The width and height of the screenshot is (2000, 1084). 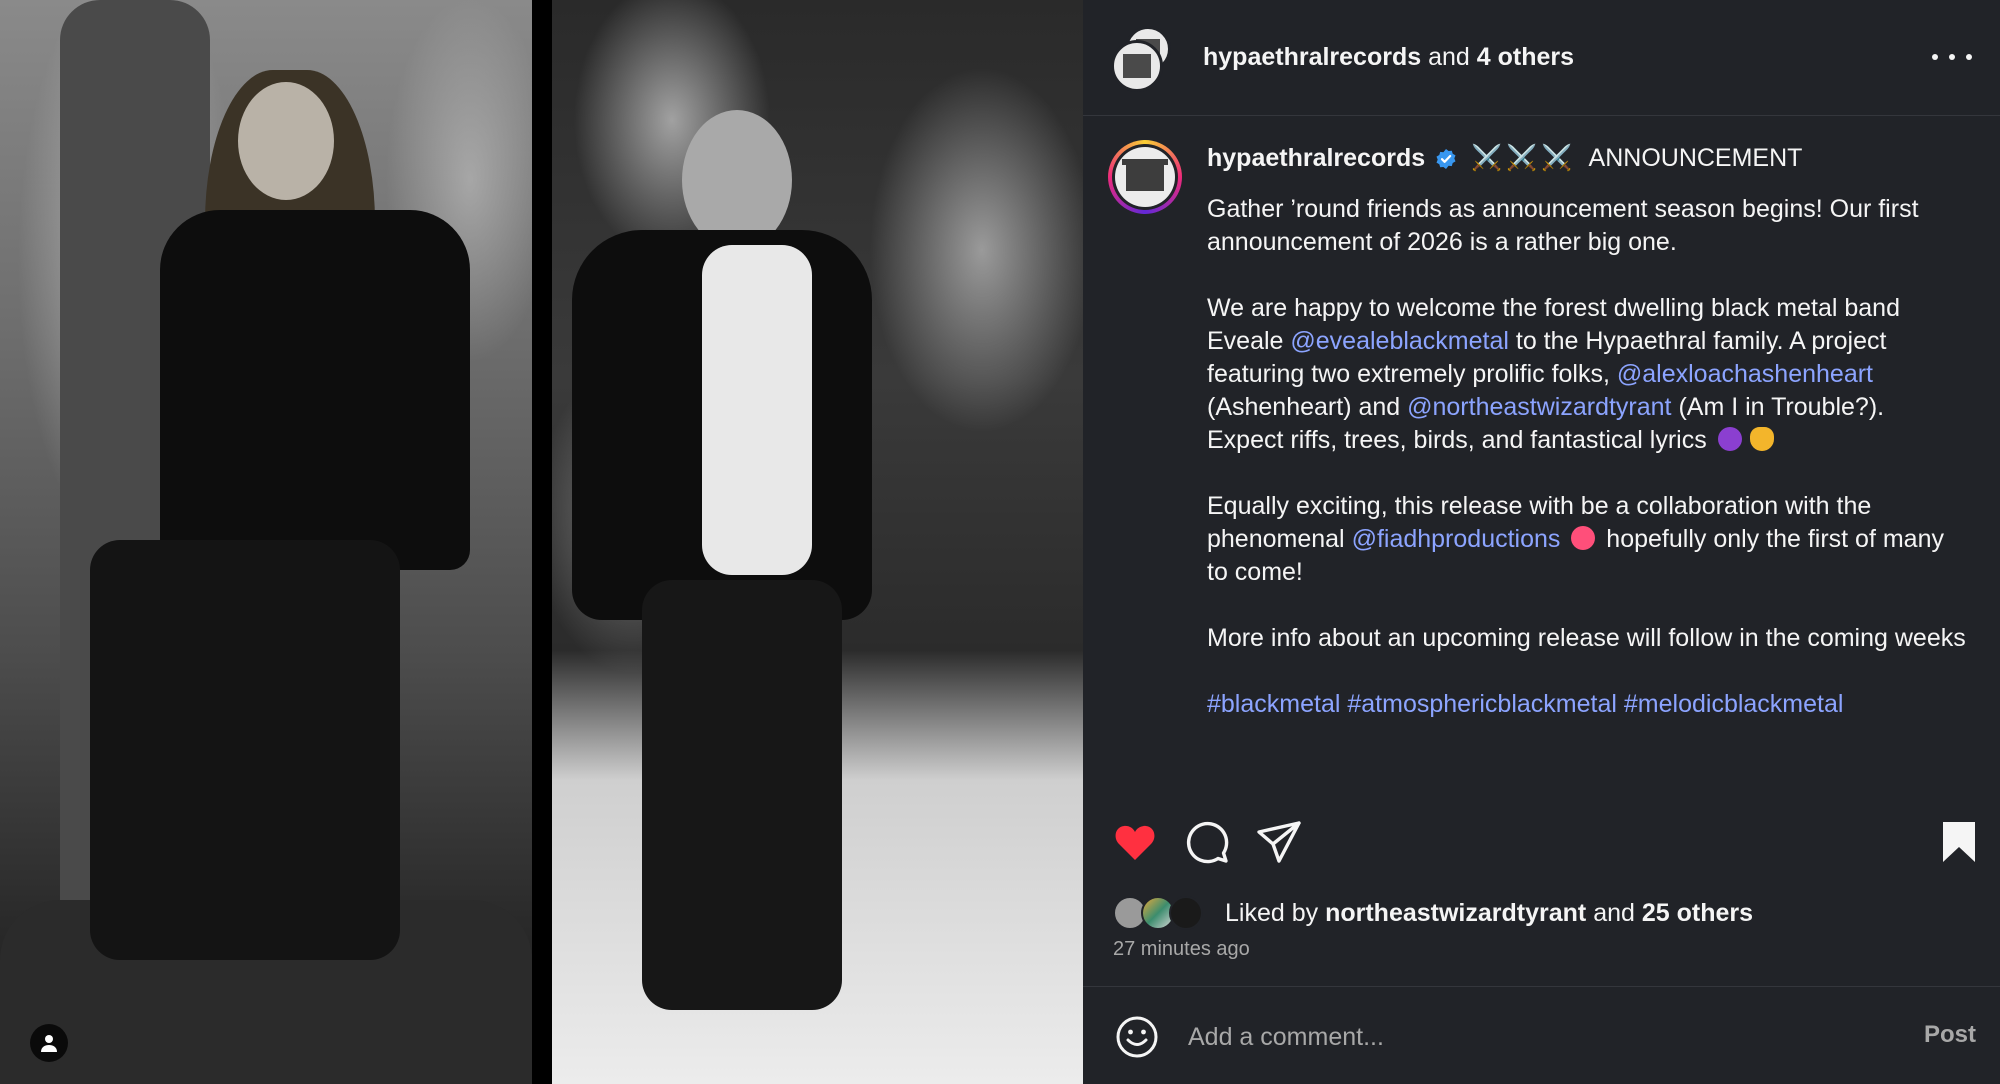 What do you see at coordinates (1456, 539) in the screenshot?
I see `mention-link: @fiadhproductions` at bounding box center [1456, 539].